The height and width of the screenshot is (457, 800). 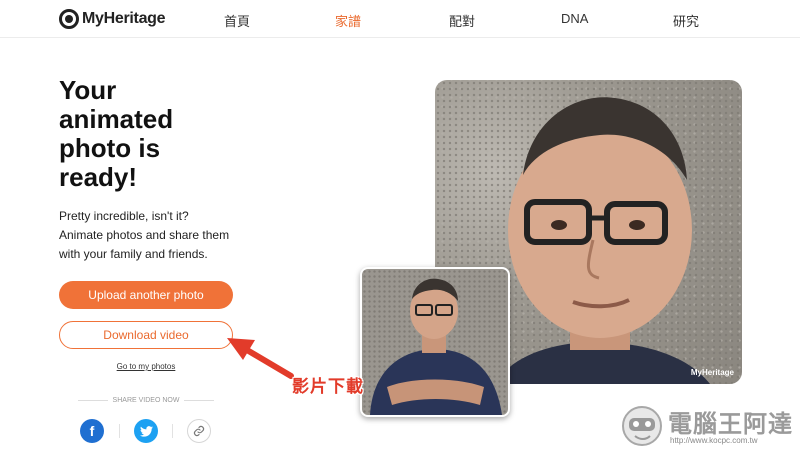 What do you see at coordinates (686, 20) in the screenshot?
I see `nav-item-research: 研究` at bounding box center [686, 20].